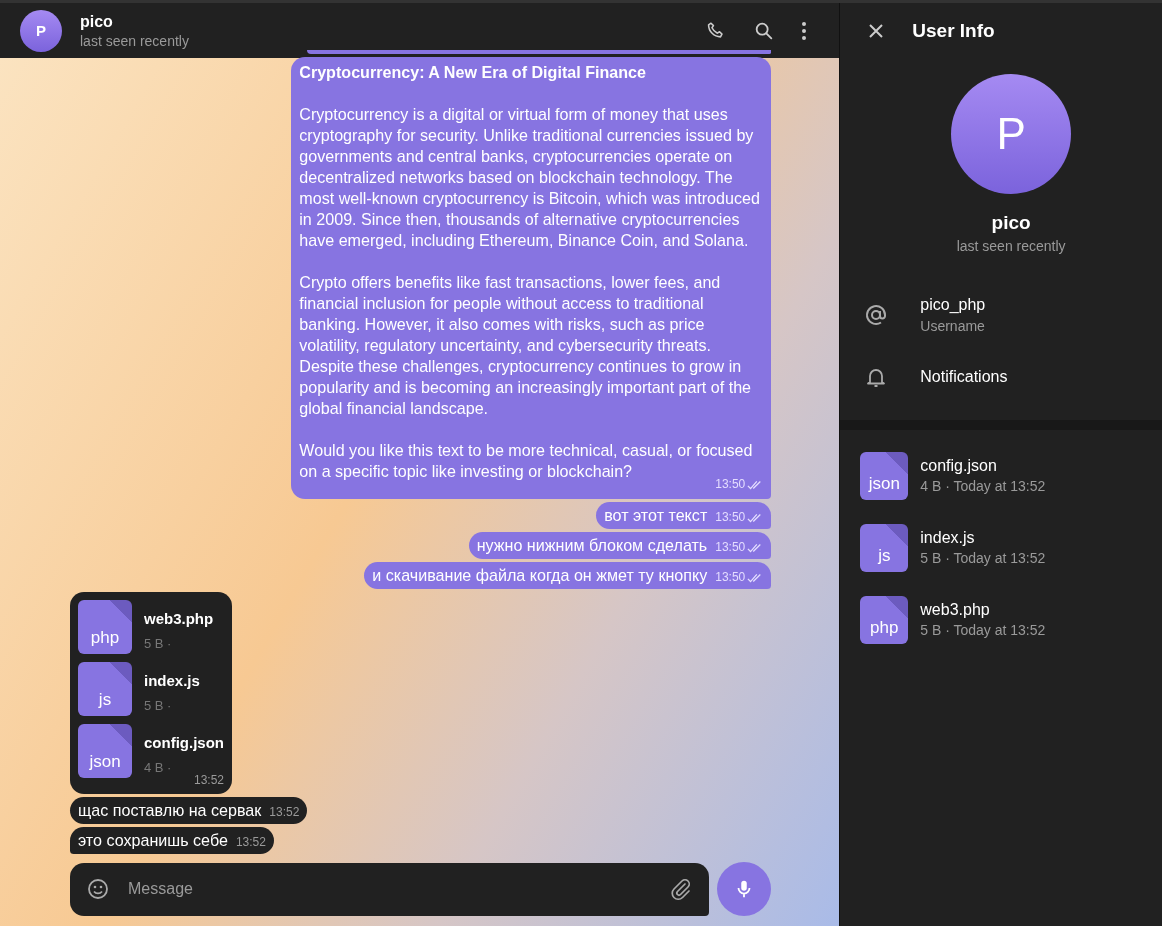 This screenshot has width=1162, height=926. I want to click on panel-title: User Info, so click(953, 30).